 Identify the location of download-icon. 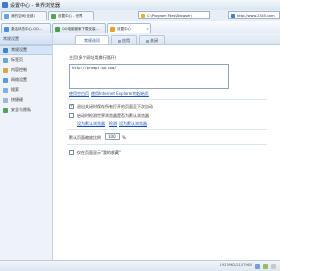
(257, 266).